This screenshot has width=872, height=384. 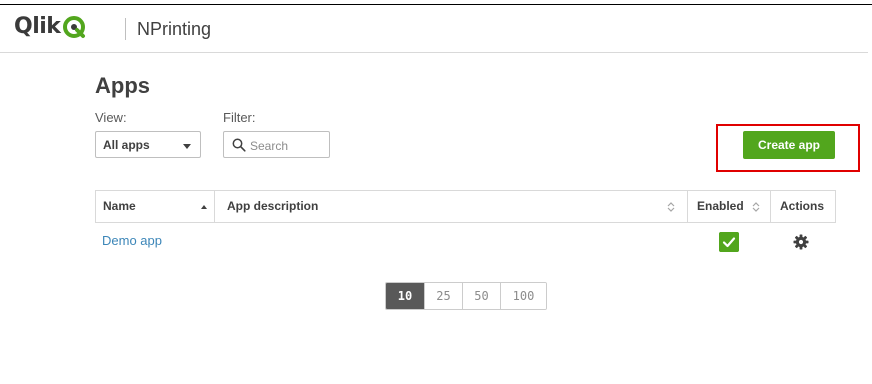 I want to click on view-label: View:, so click(x=111, y=117).